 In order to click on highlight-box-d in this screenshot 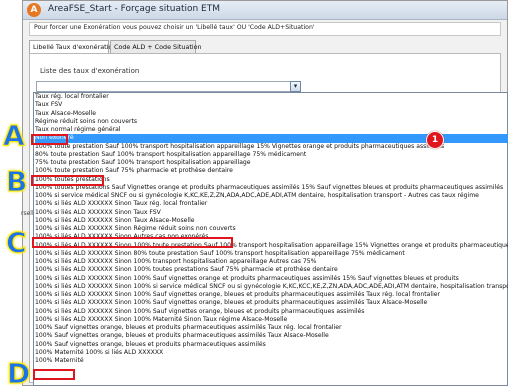, I will do `click(54, 374)`.